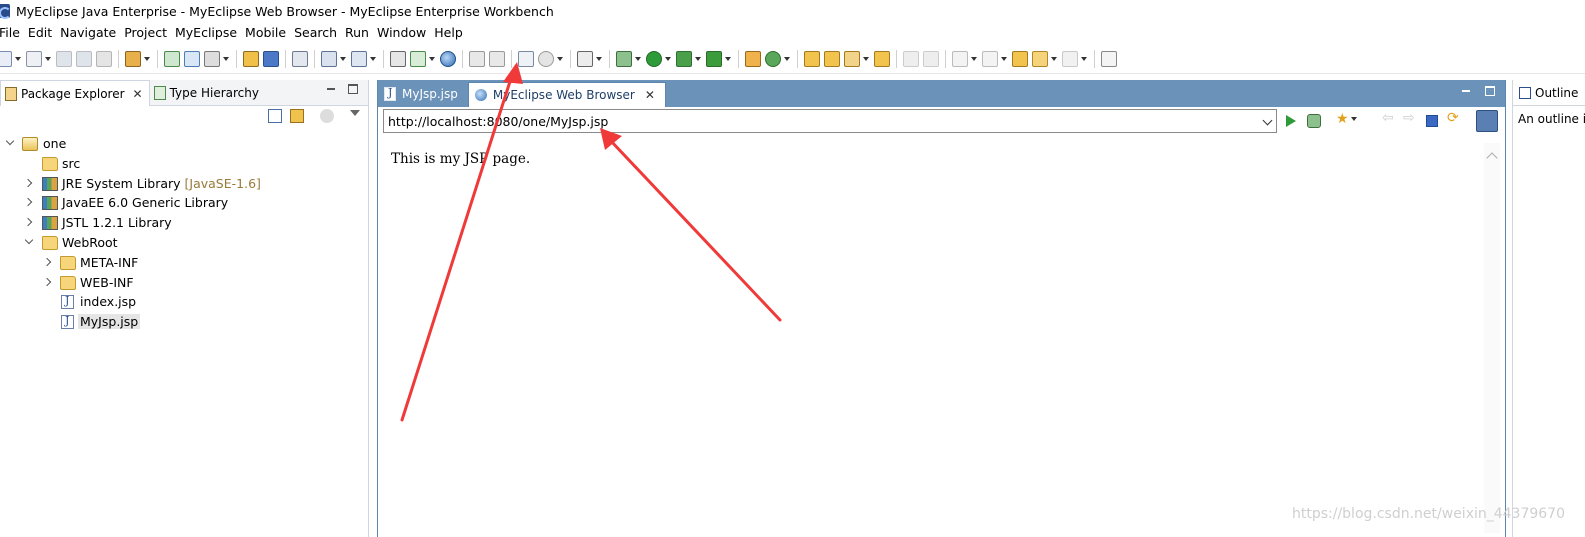 The image size is (1585, 537). What do you see at coordinates (787, 58) in the screenshot?
I see `new-java-class-dropdown-icon` at bounding box center [787, 58].